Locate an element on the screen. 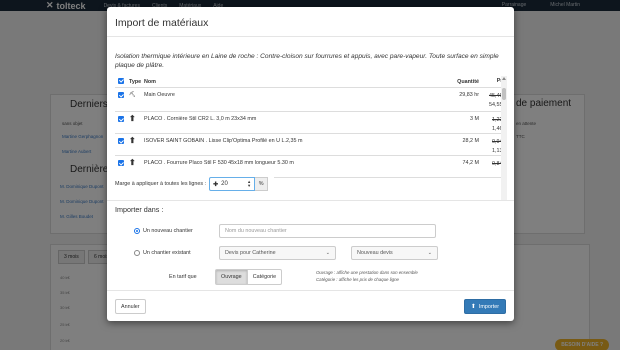 The width and height of the screenshot is (620, 350). select-all-checkbox is located at coordinates (121, 80).